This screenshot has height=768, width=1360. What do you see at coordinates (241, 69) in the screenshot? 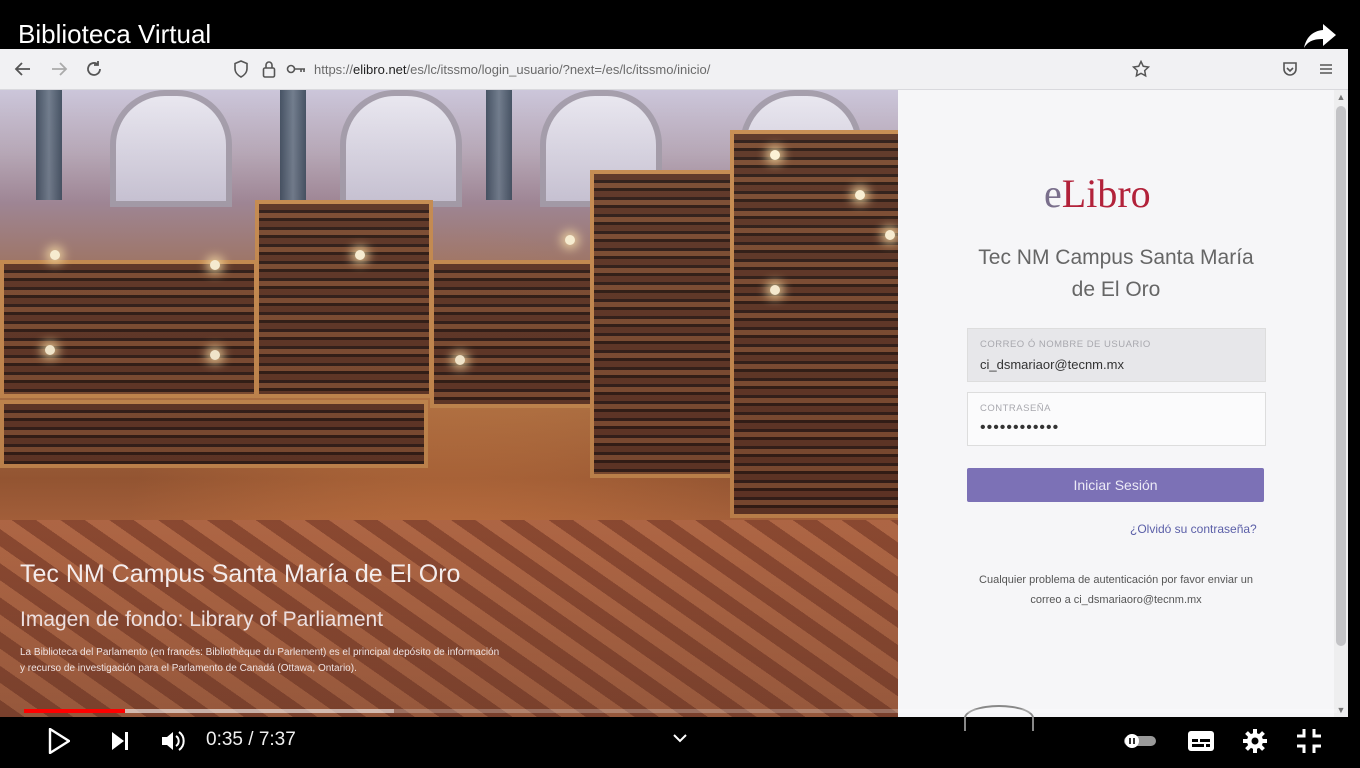
I see `shield-icon` at bounding box center [241, 69].